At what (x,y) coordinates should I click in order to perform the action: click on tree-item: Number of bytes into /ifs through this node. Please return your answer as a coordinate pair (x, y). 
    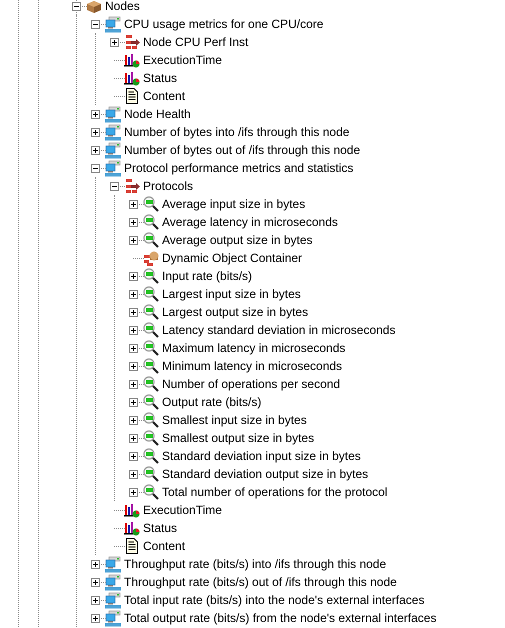
    Looking at the image, I should click on (237, 132).